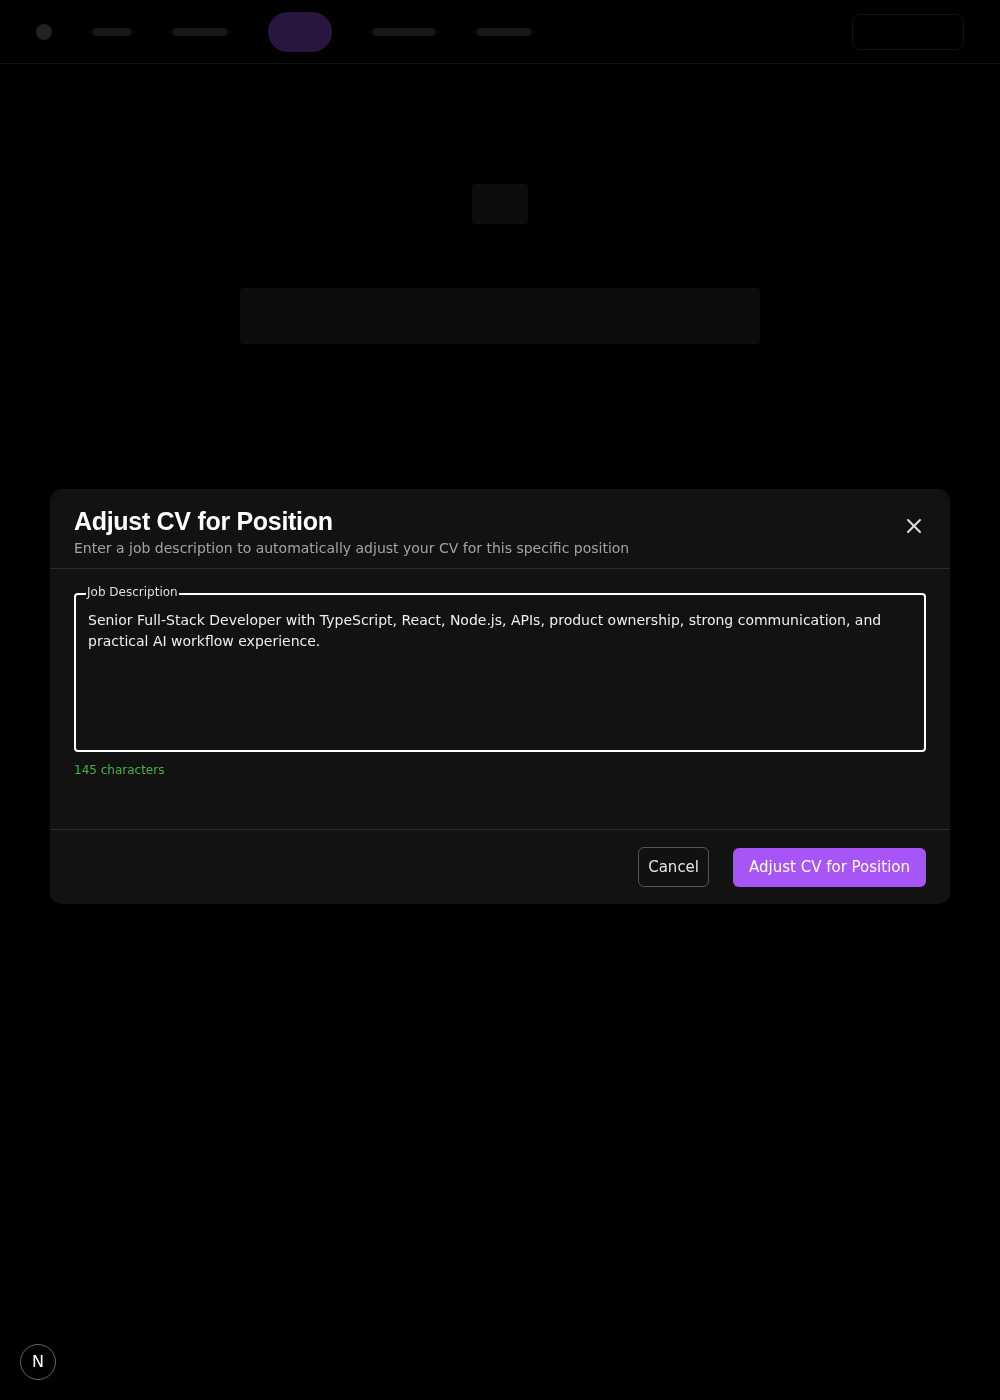  Describe the element at coordinates (132, 592) in the screenshot. I see `field-label: Job Description` at that location.